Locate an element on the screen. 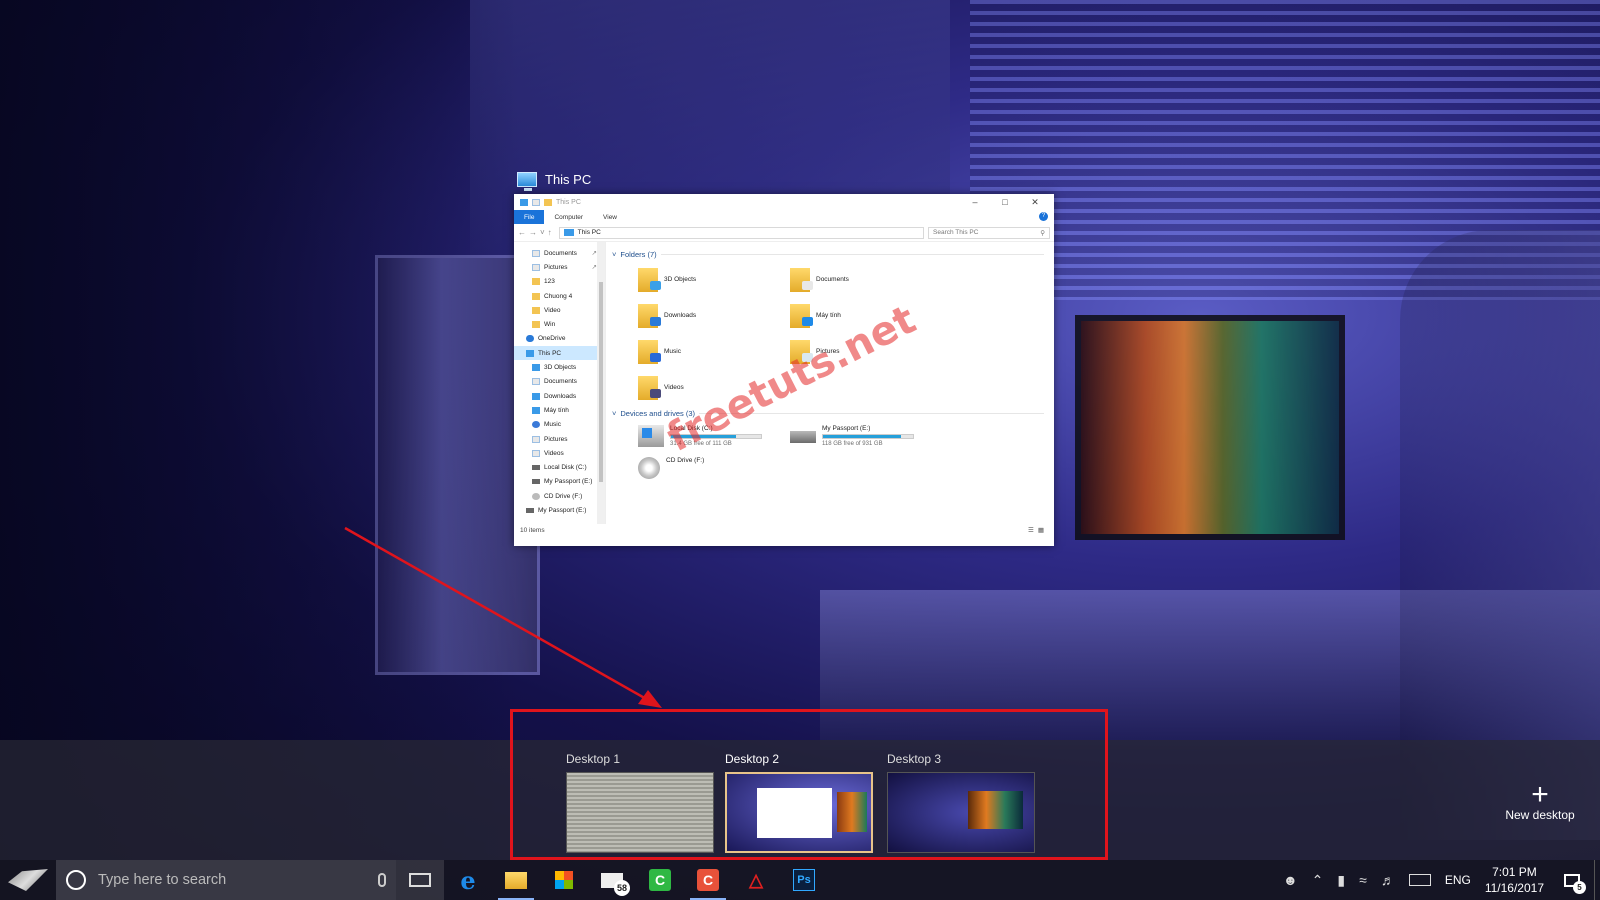 Image resolution: width=1600 pixels, height=900 pixels. nav-item-label: My Passport (E:) is located at coordinates (568, 482).